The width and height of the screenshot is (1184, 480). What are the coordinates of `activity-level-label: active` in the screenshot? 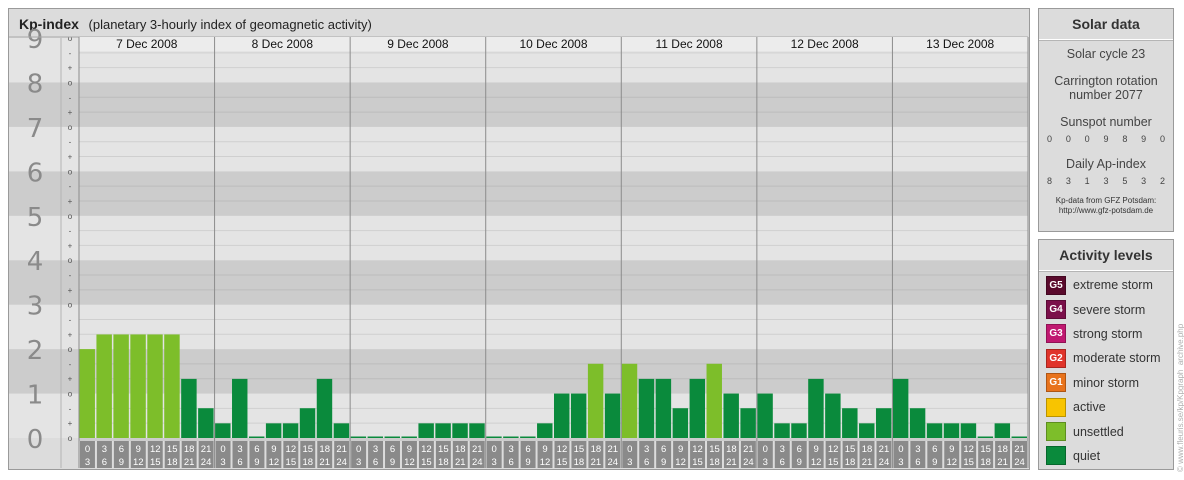 It's located at (1089, 407).